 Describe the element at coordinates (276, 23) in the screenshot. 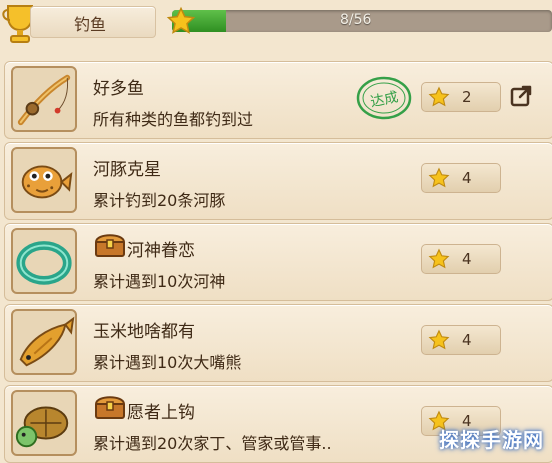

I see `header: 钓鱼 8/56` at that location.